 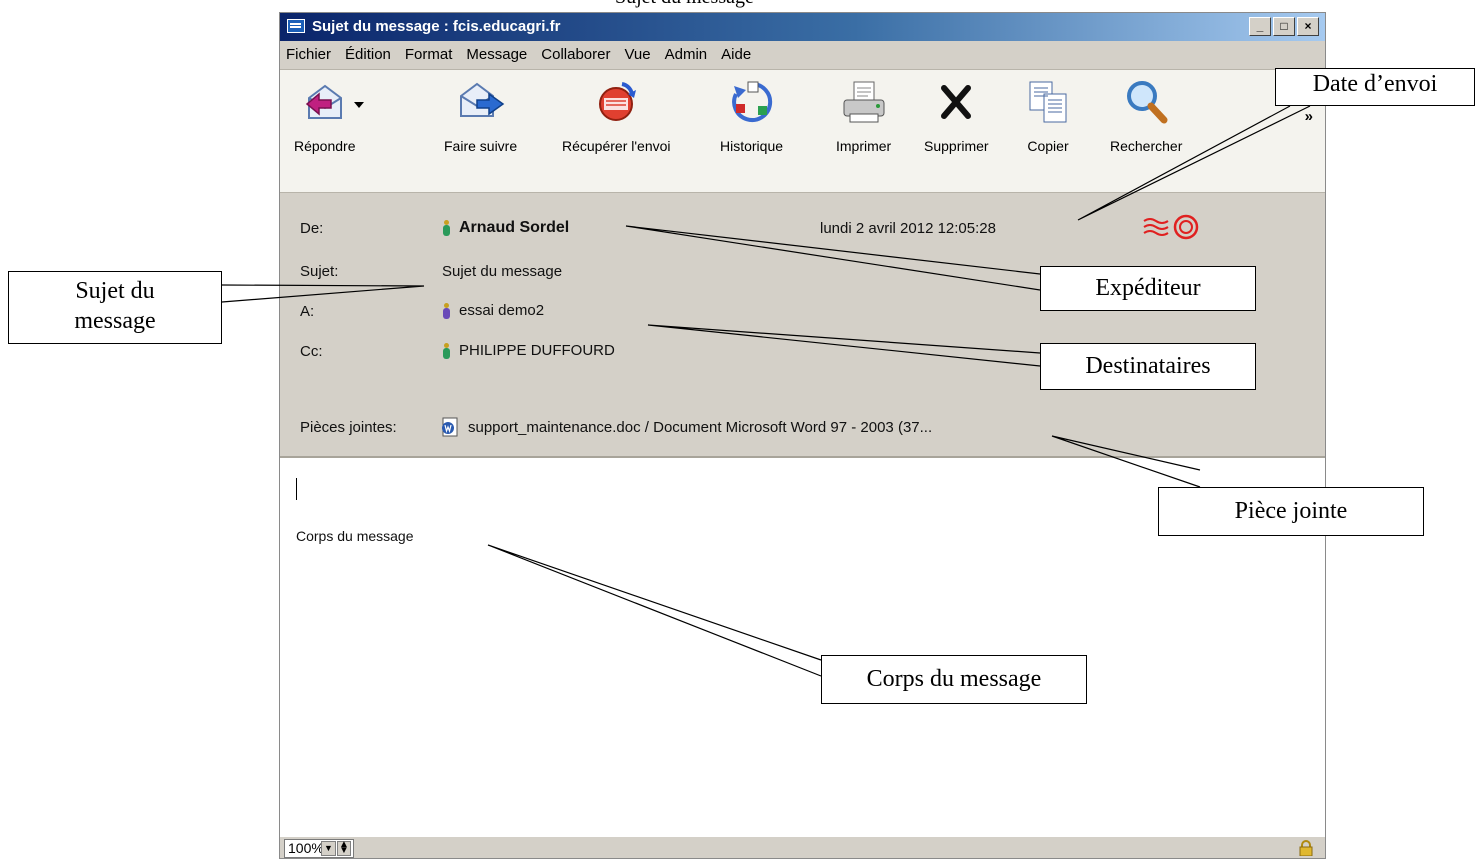 I want to click on delete-button: Supprimer, so click(x=956, y=116).